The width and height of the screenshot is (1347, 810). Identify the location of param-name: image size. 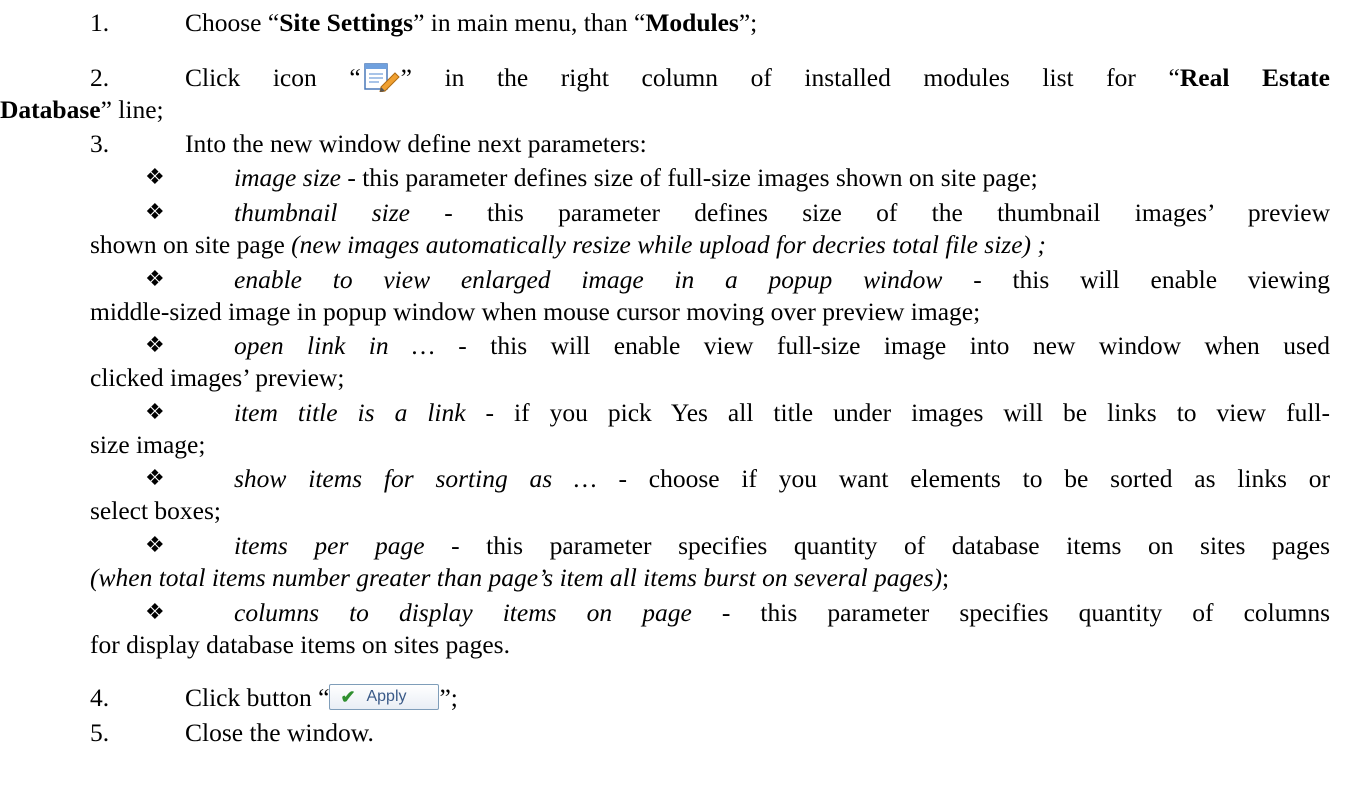
(287, 177).